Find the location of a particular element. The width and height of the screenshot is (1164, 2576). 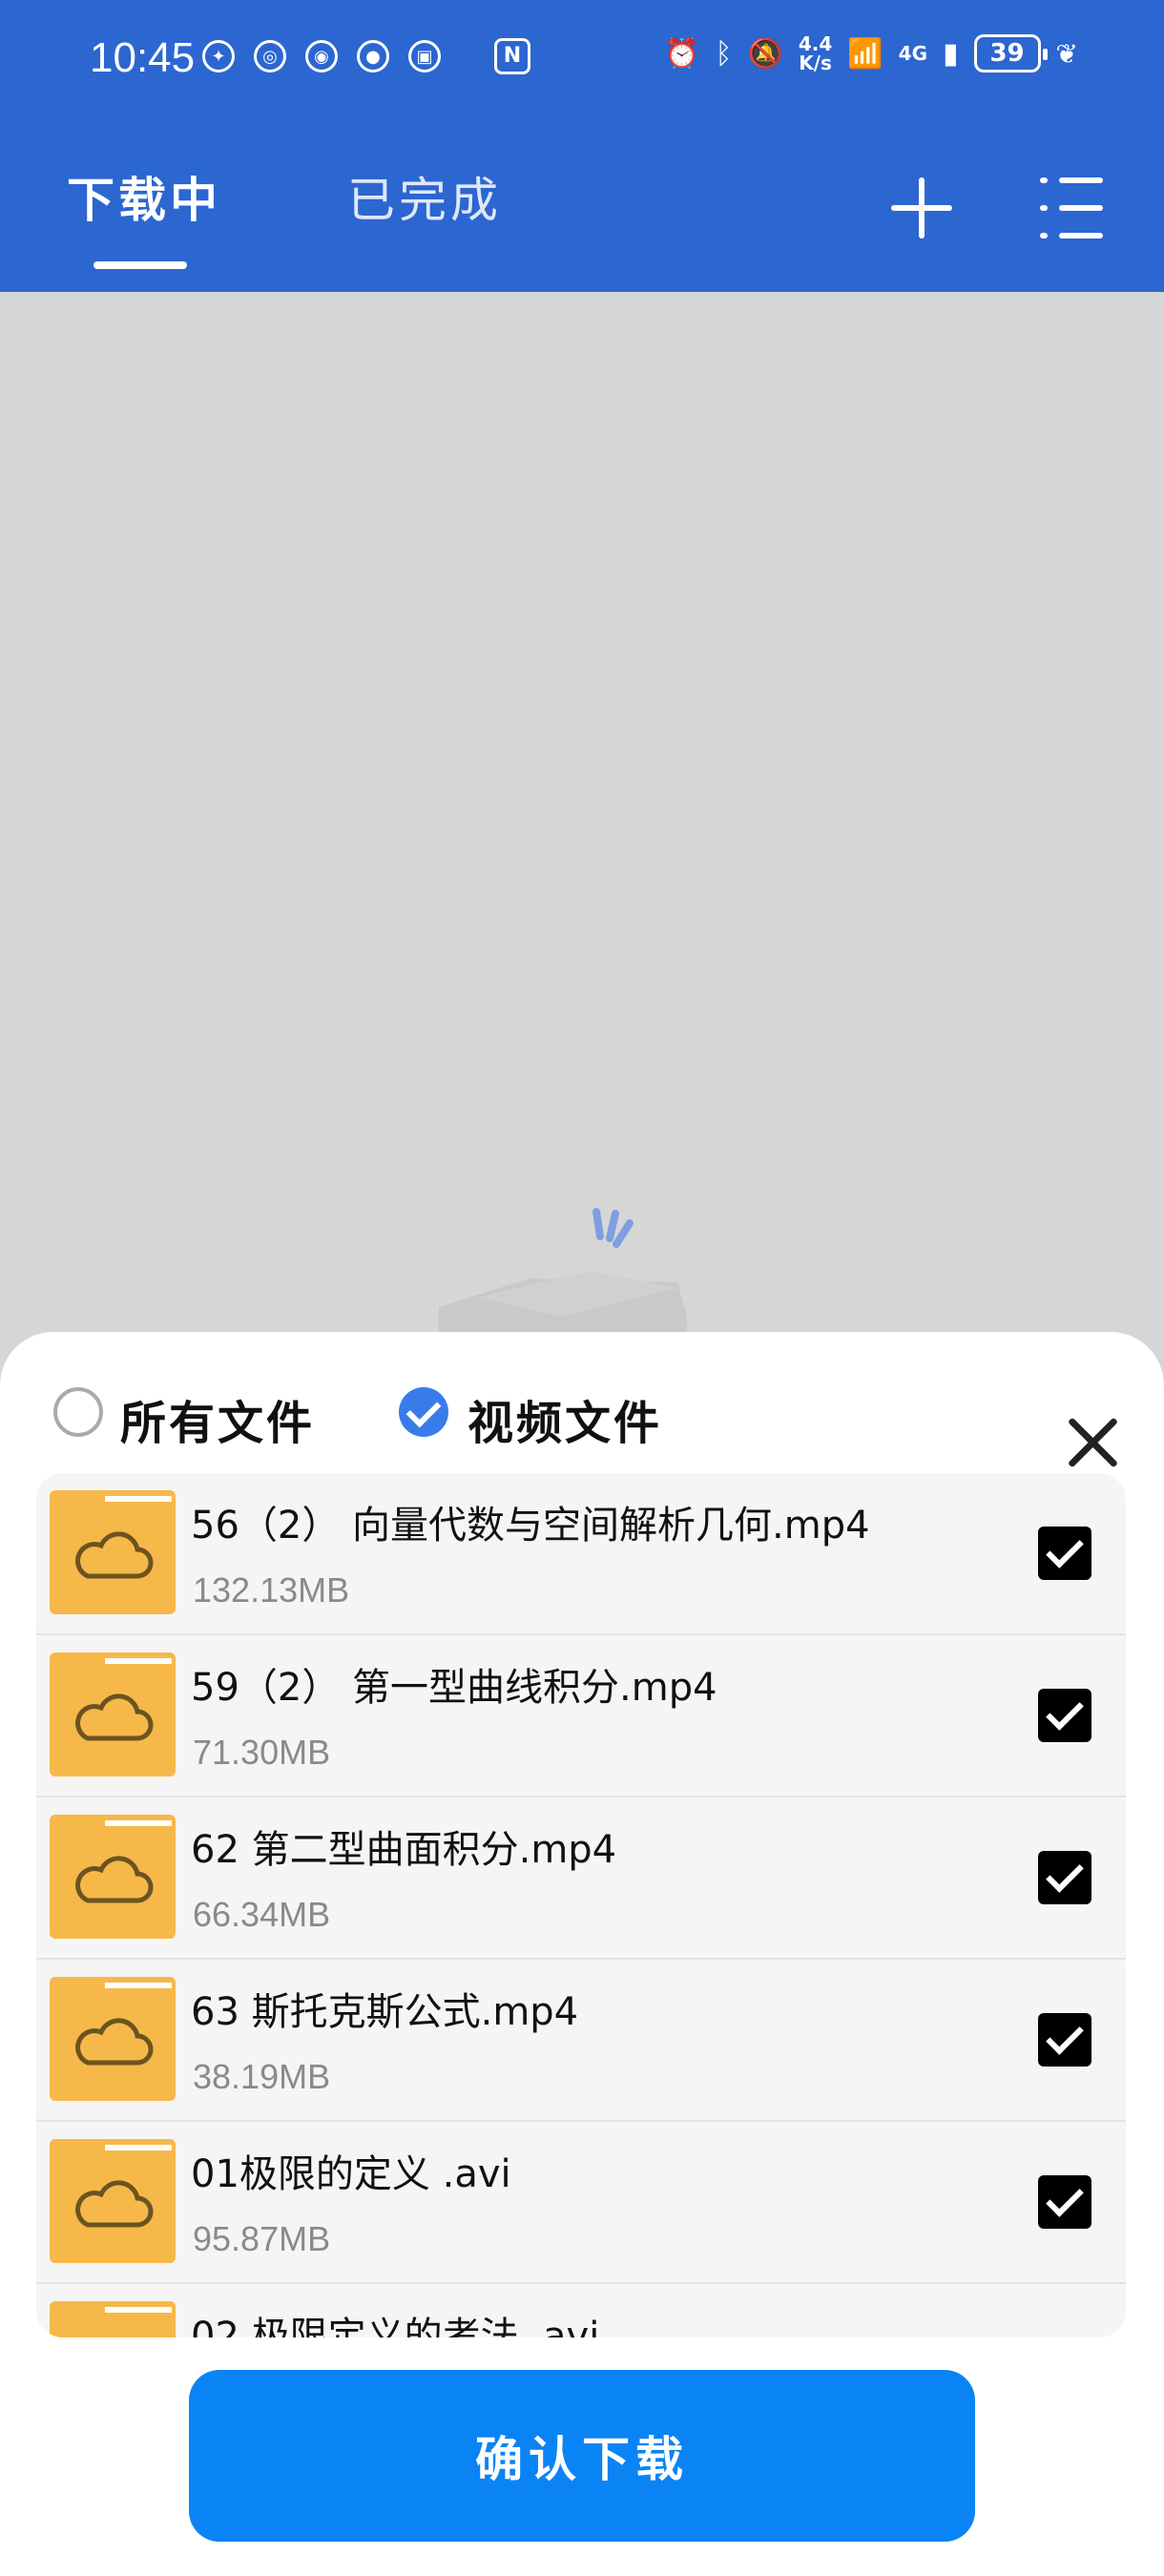

app-notification-icon: ▣ is located at coordinates (425, 56).